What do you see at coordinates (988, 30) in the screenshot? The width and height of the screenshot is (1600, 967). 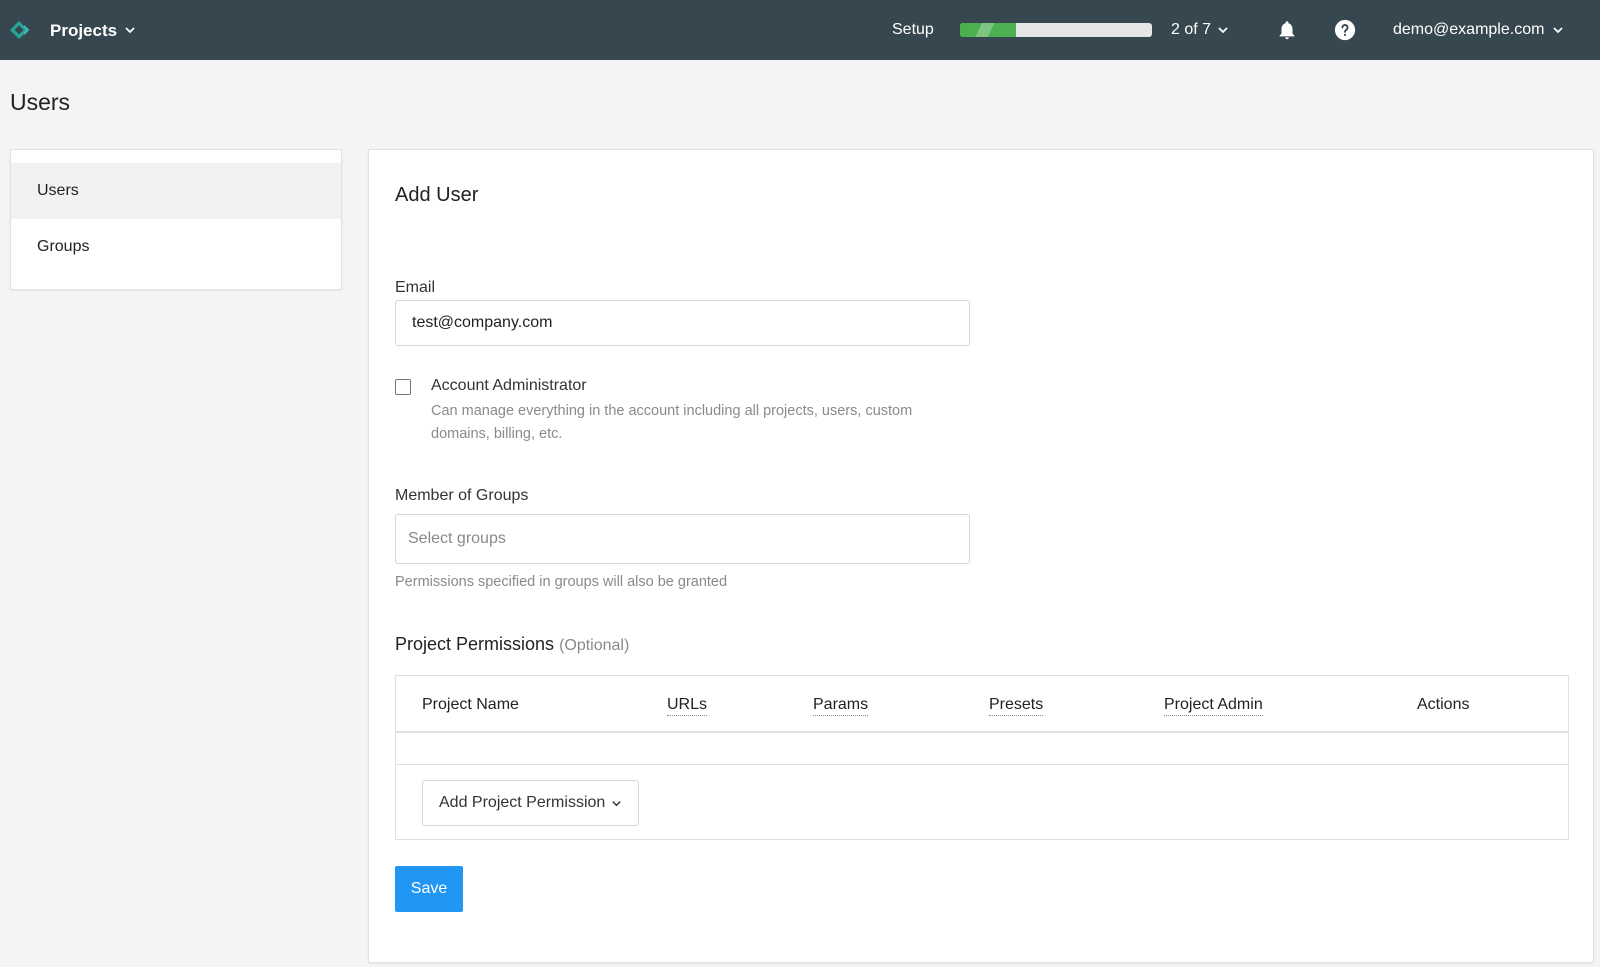 I see `setup-progress-fill` at bounding box center [988, 30].